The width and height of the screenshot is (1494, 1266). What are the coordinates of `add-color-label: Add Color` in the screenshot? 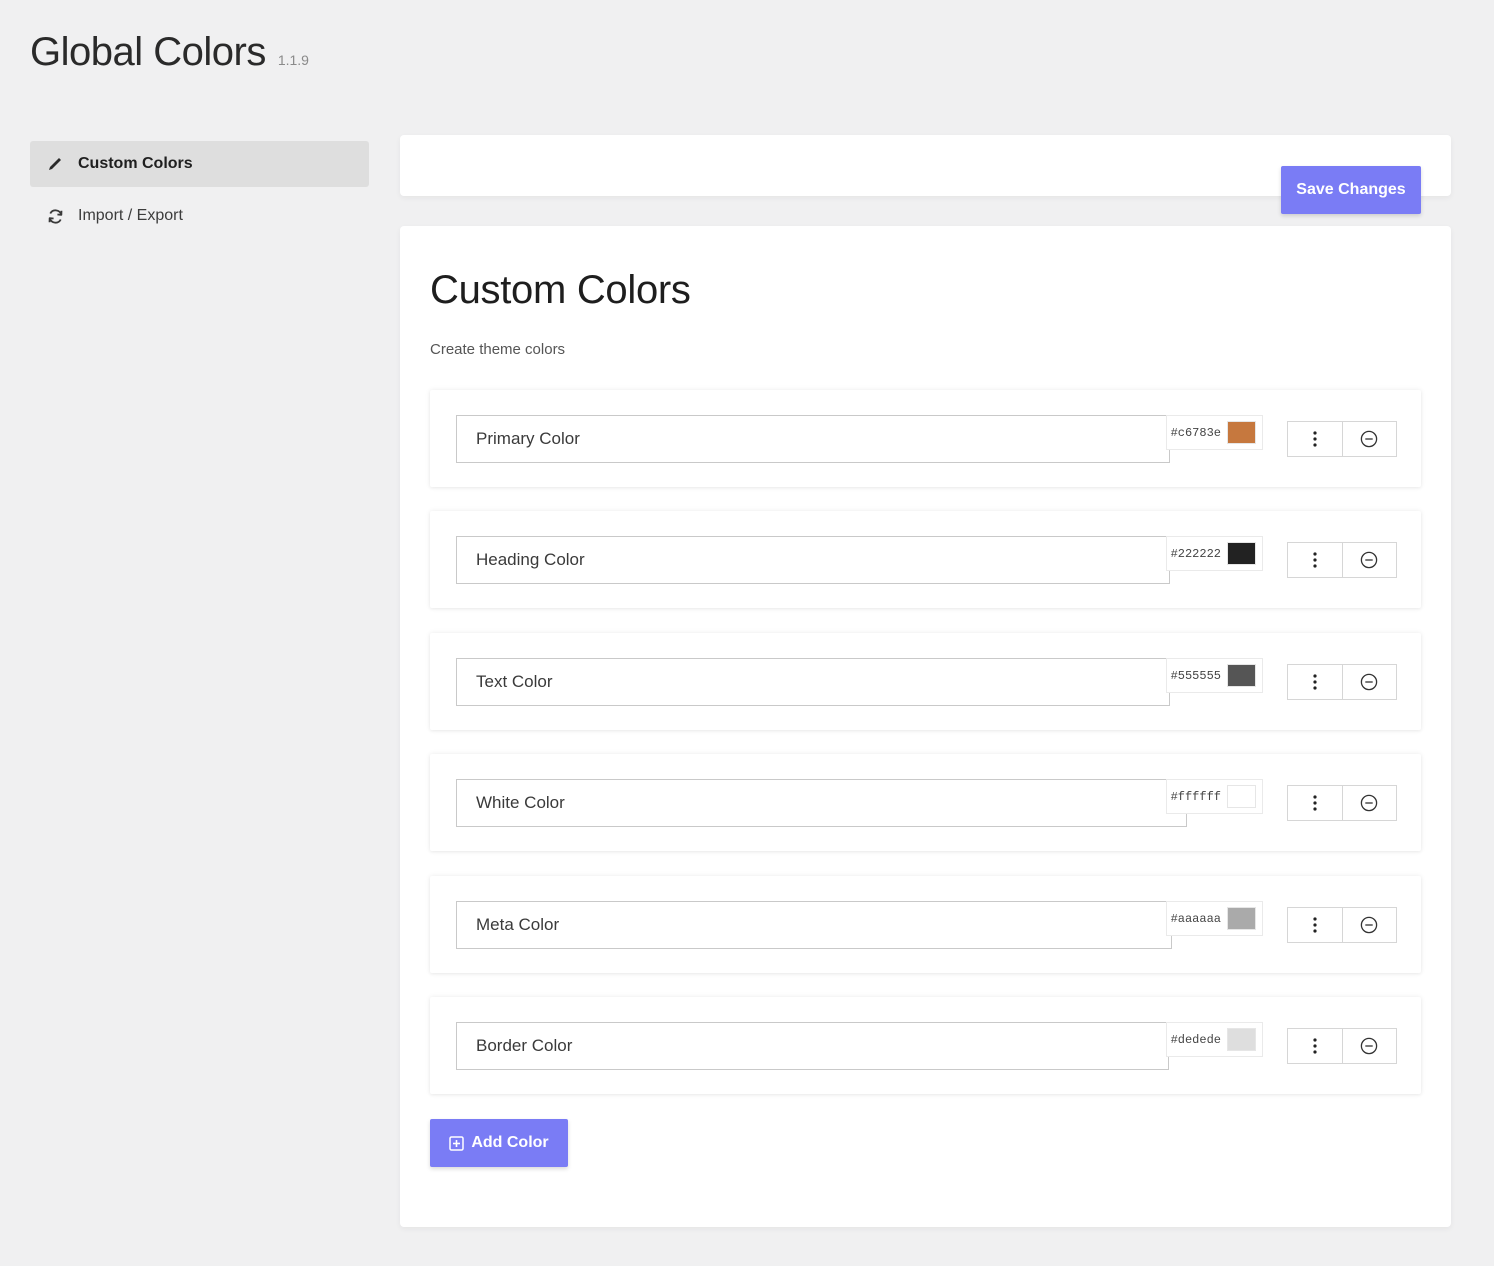 It's located at (510, 1142).